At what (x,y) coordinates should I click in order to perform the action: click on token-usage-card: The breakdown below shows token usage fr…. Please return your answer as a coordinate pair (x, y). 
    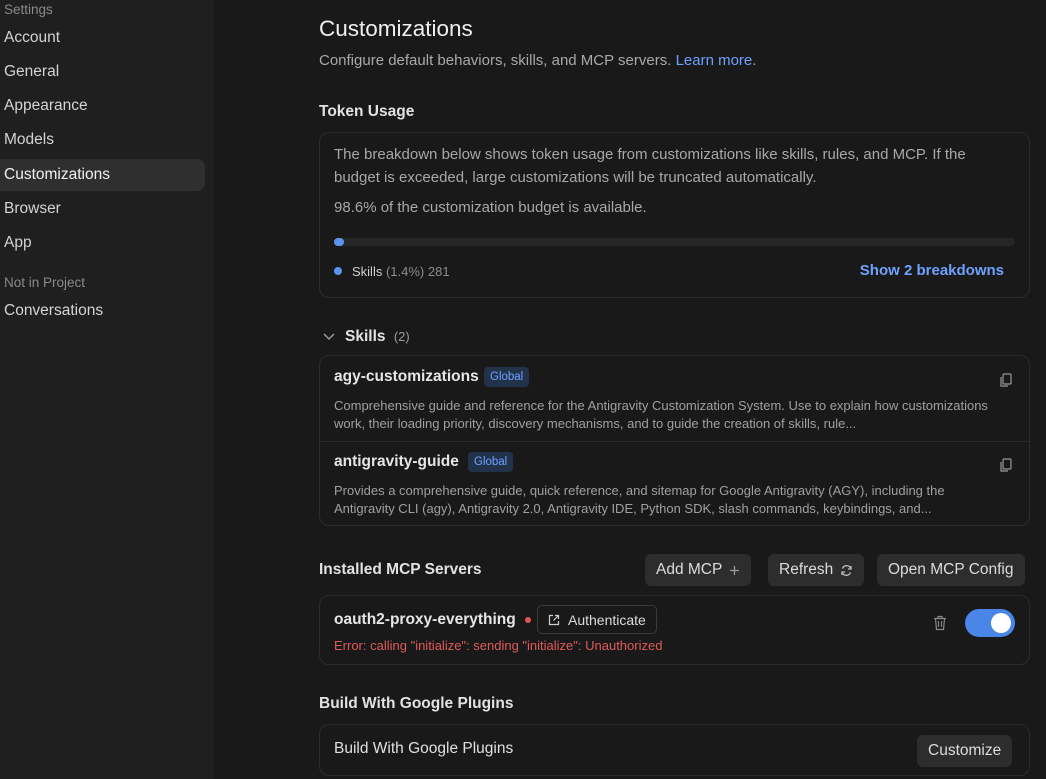
    Looking at the image, I should click on (674, 215).